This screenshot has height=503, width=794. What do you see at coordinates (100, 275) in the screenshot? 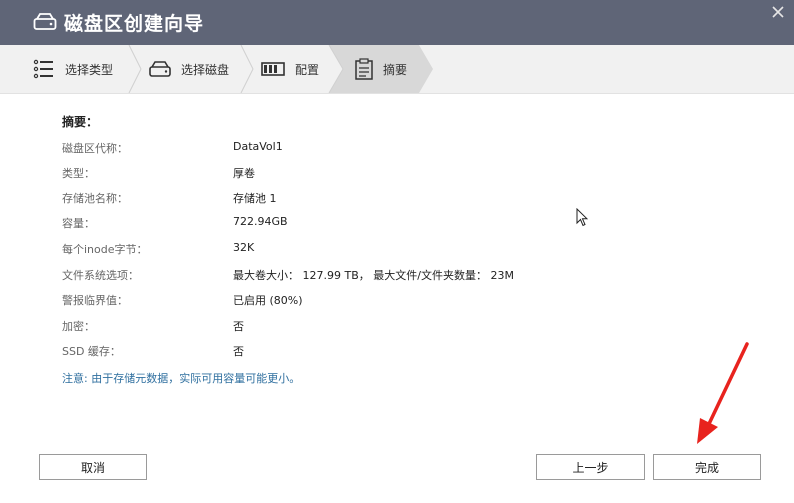
I see `row-label: 文件系统选项：` at bounding box center [100, 275].